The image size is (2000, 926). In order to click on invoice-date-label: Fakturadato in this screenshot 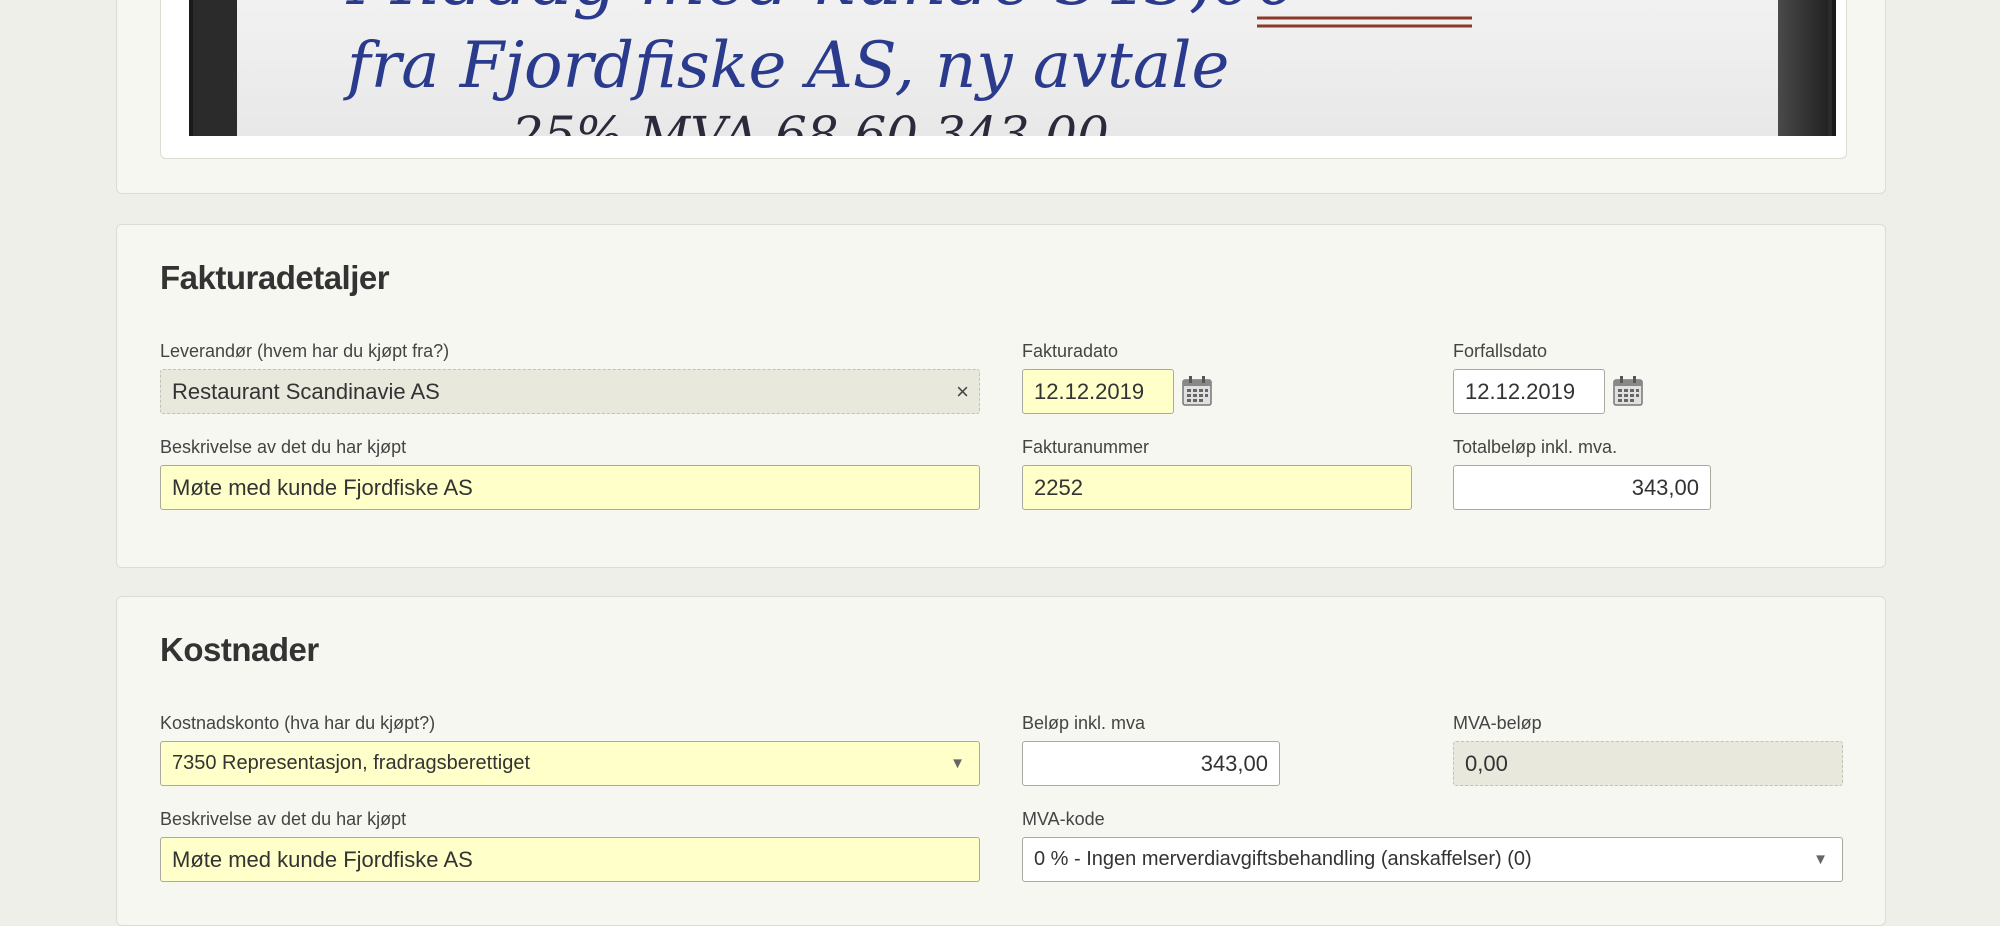, I will do `click(1070, 351)`.